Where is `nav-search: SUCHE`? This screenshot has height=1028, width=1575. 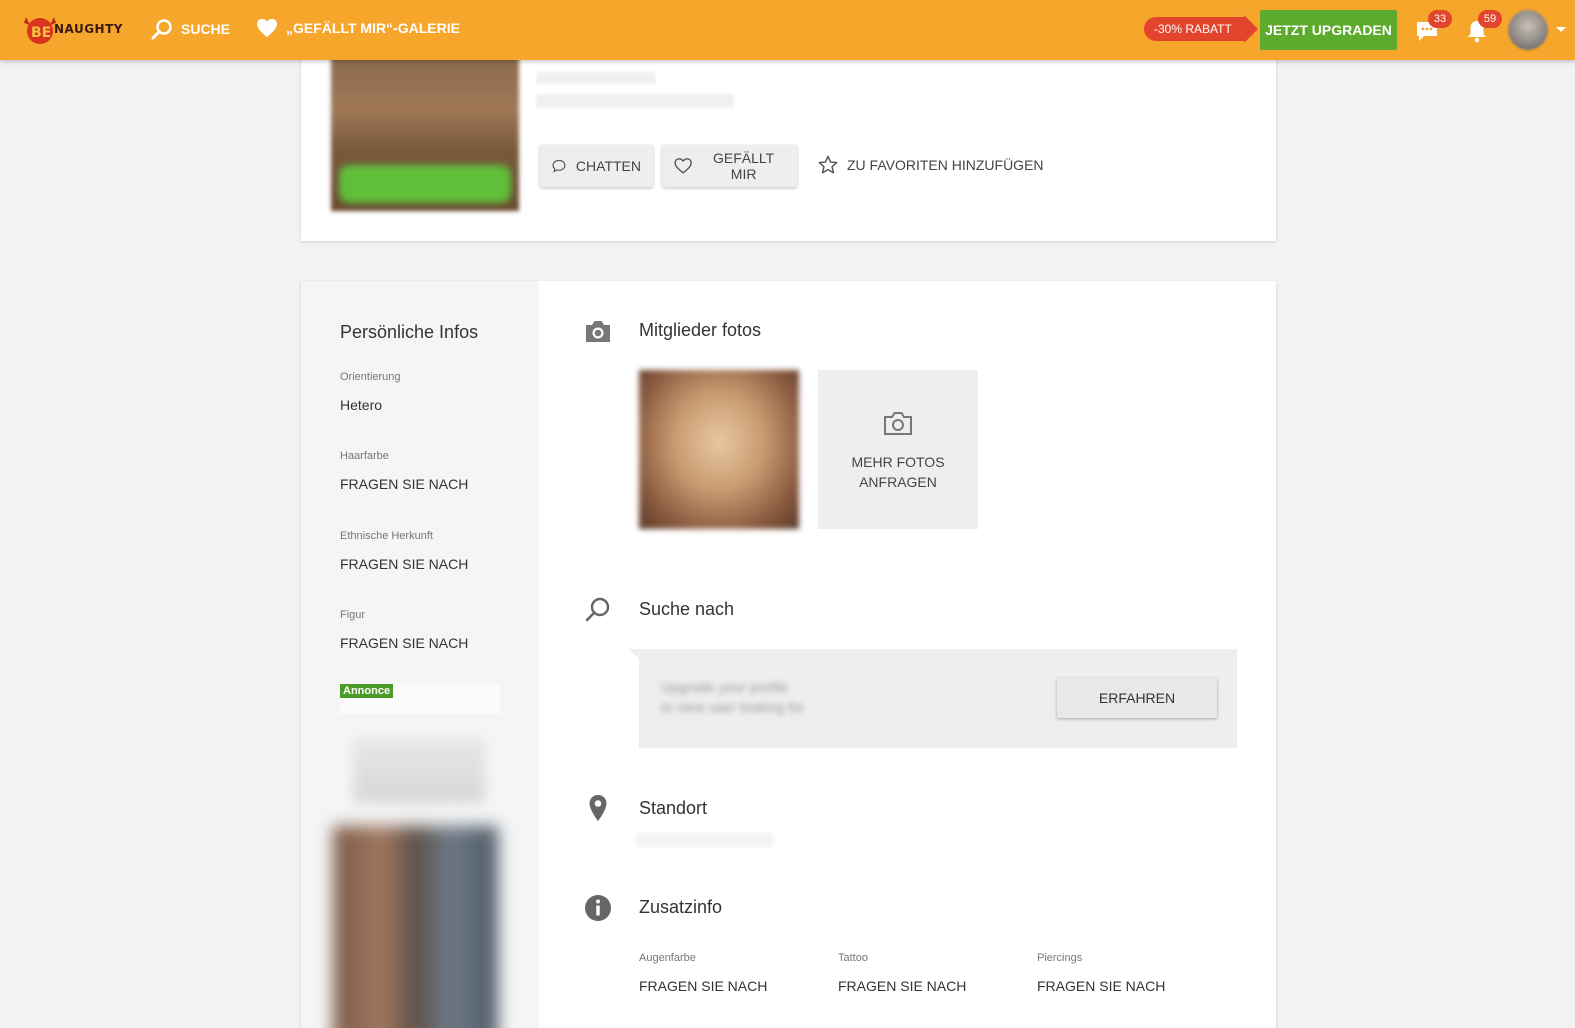
nav-search: SUCHE is located at coordinates (190, 29).